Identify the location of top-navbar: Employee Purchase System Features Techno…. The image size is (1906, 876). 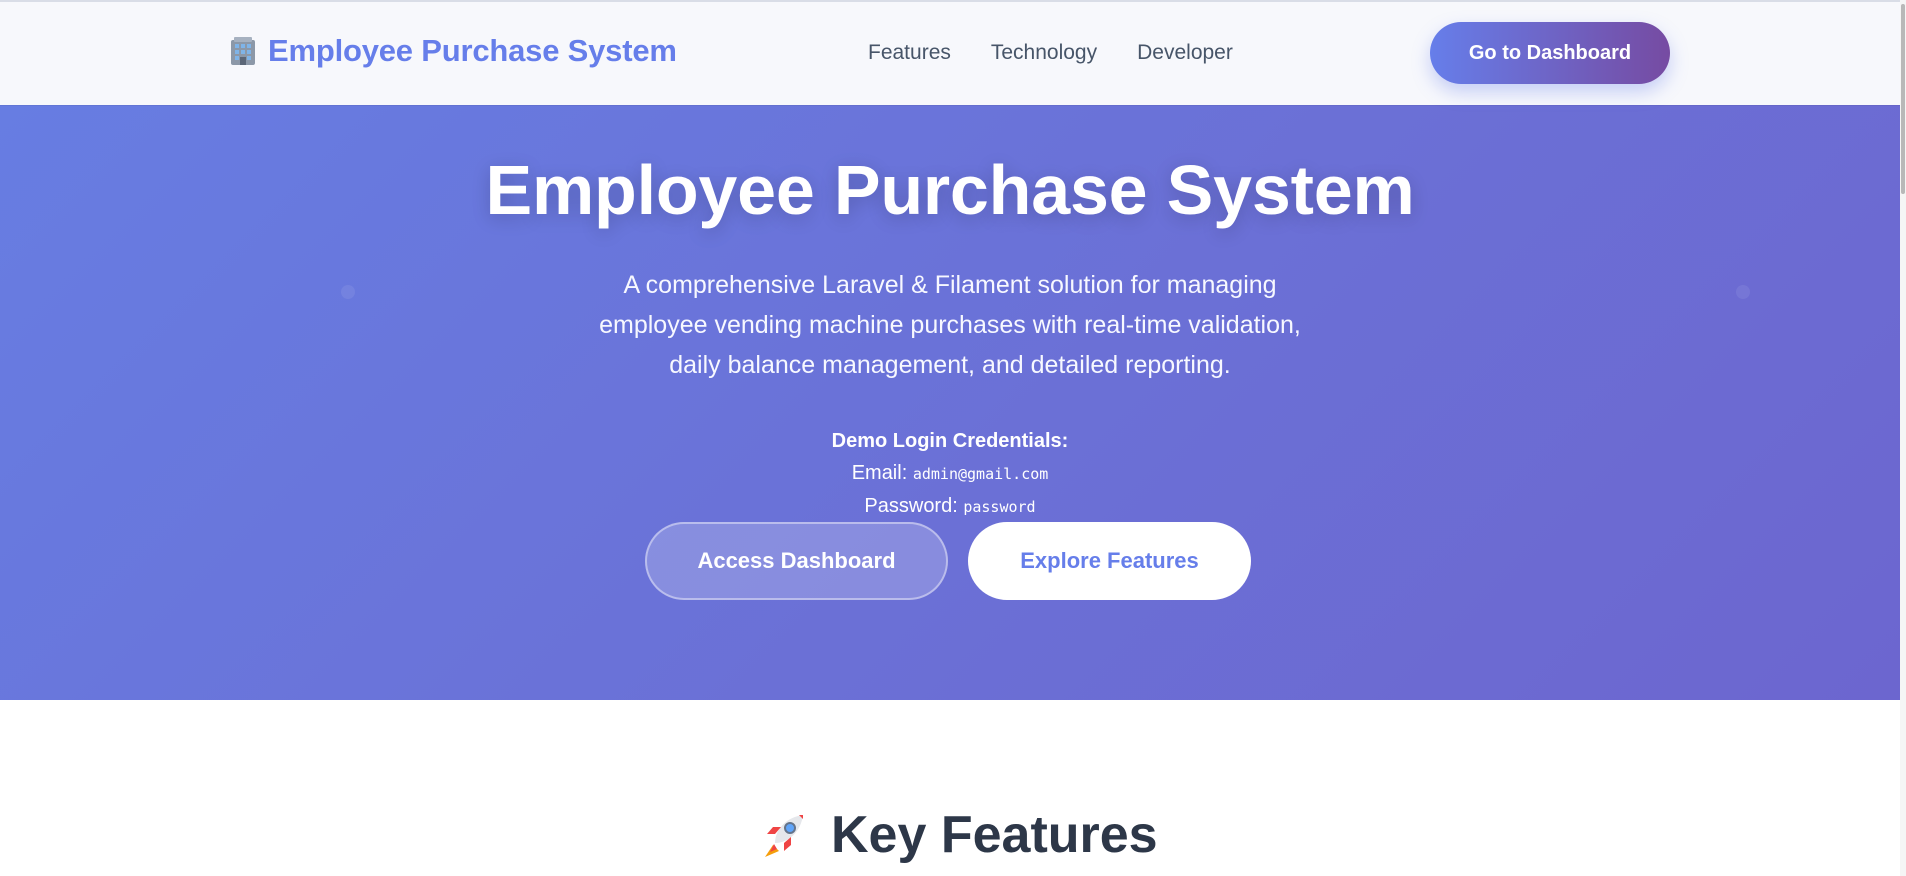
(950, 53).